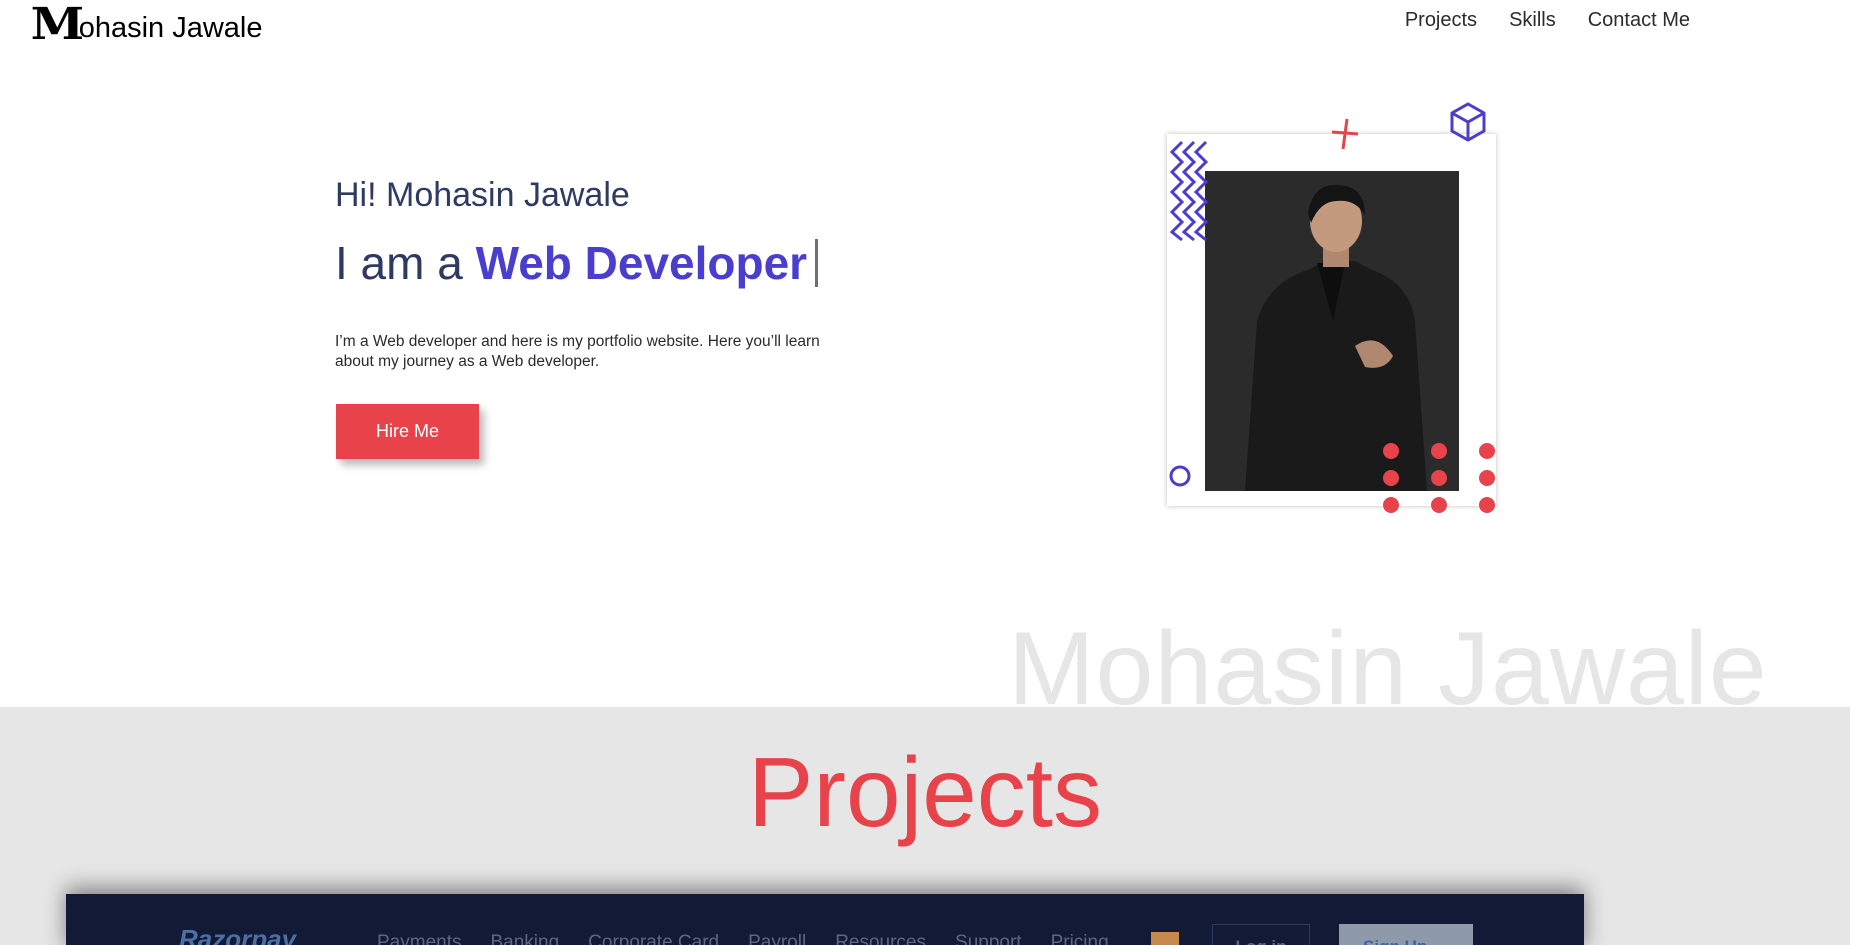  I want to click on preview-nav-item: Resources, so click(881, 938).